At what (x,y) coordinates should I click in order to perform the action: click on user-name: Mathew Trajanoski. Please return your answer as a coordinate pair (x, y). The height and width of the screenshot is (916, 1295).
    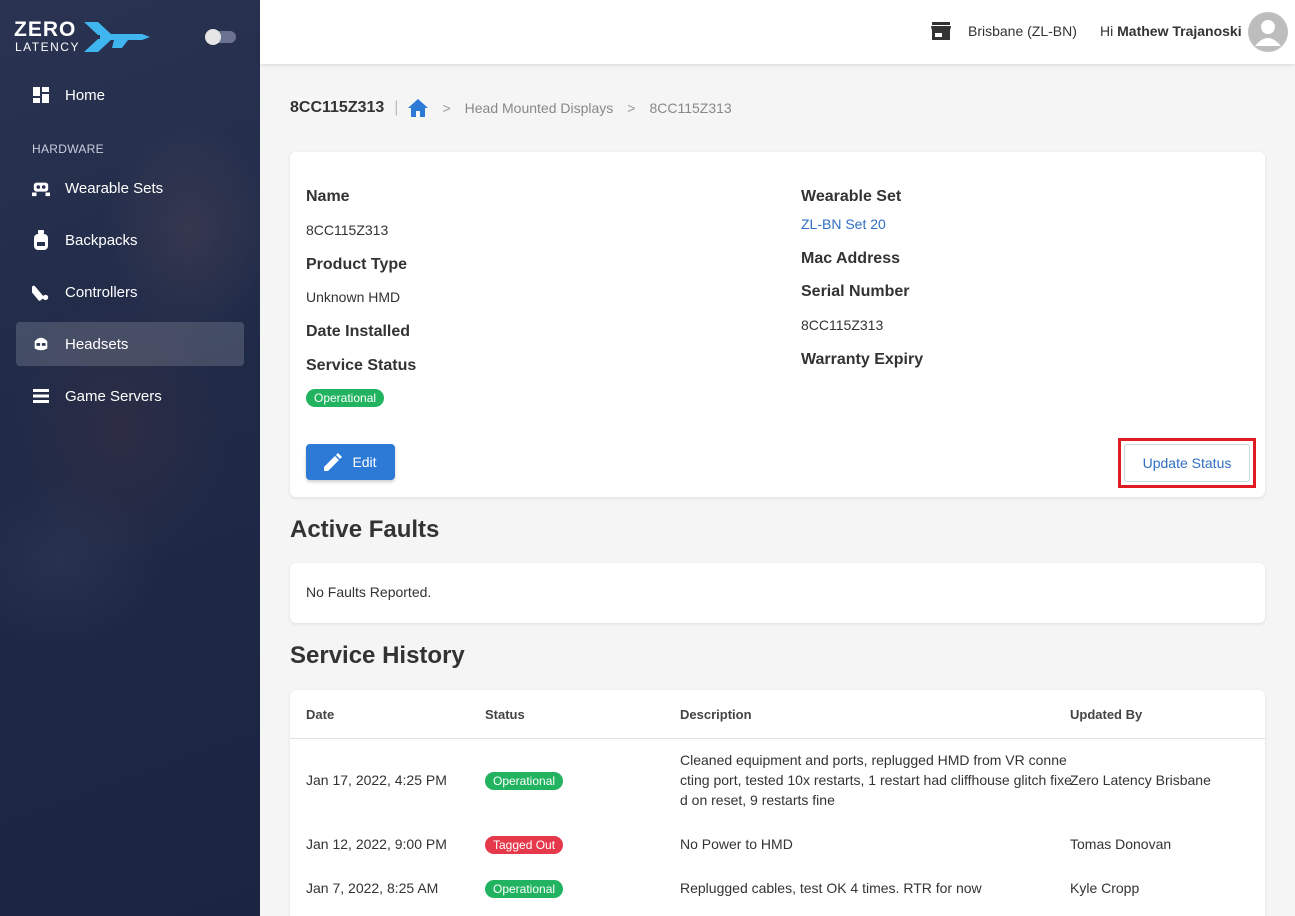
    Looking at the image, I should click on (1179, 31).